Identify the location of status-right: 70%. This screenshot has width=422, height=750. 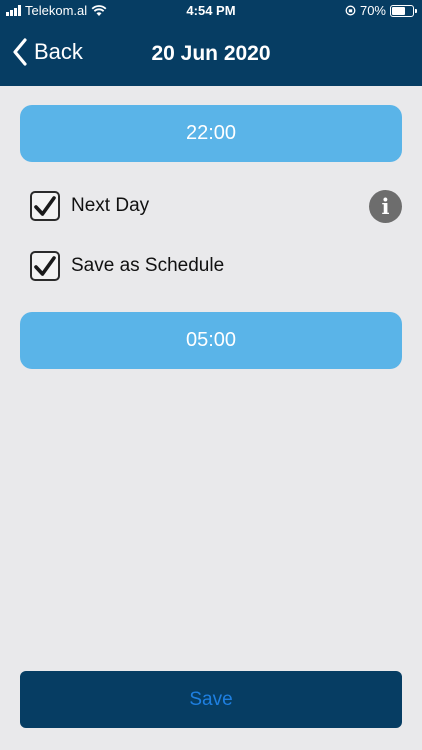
(381, 10).